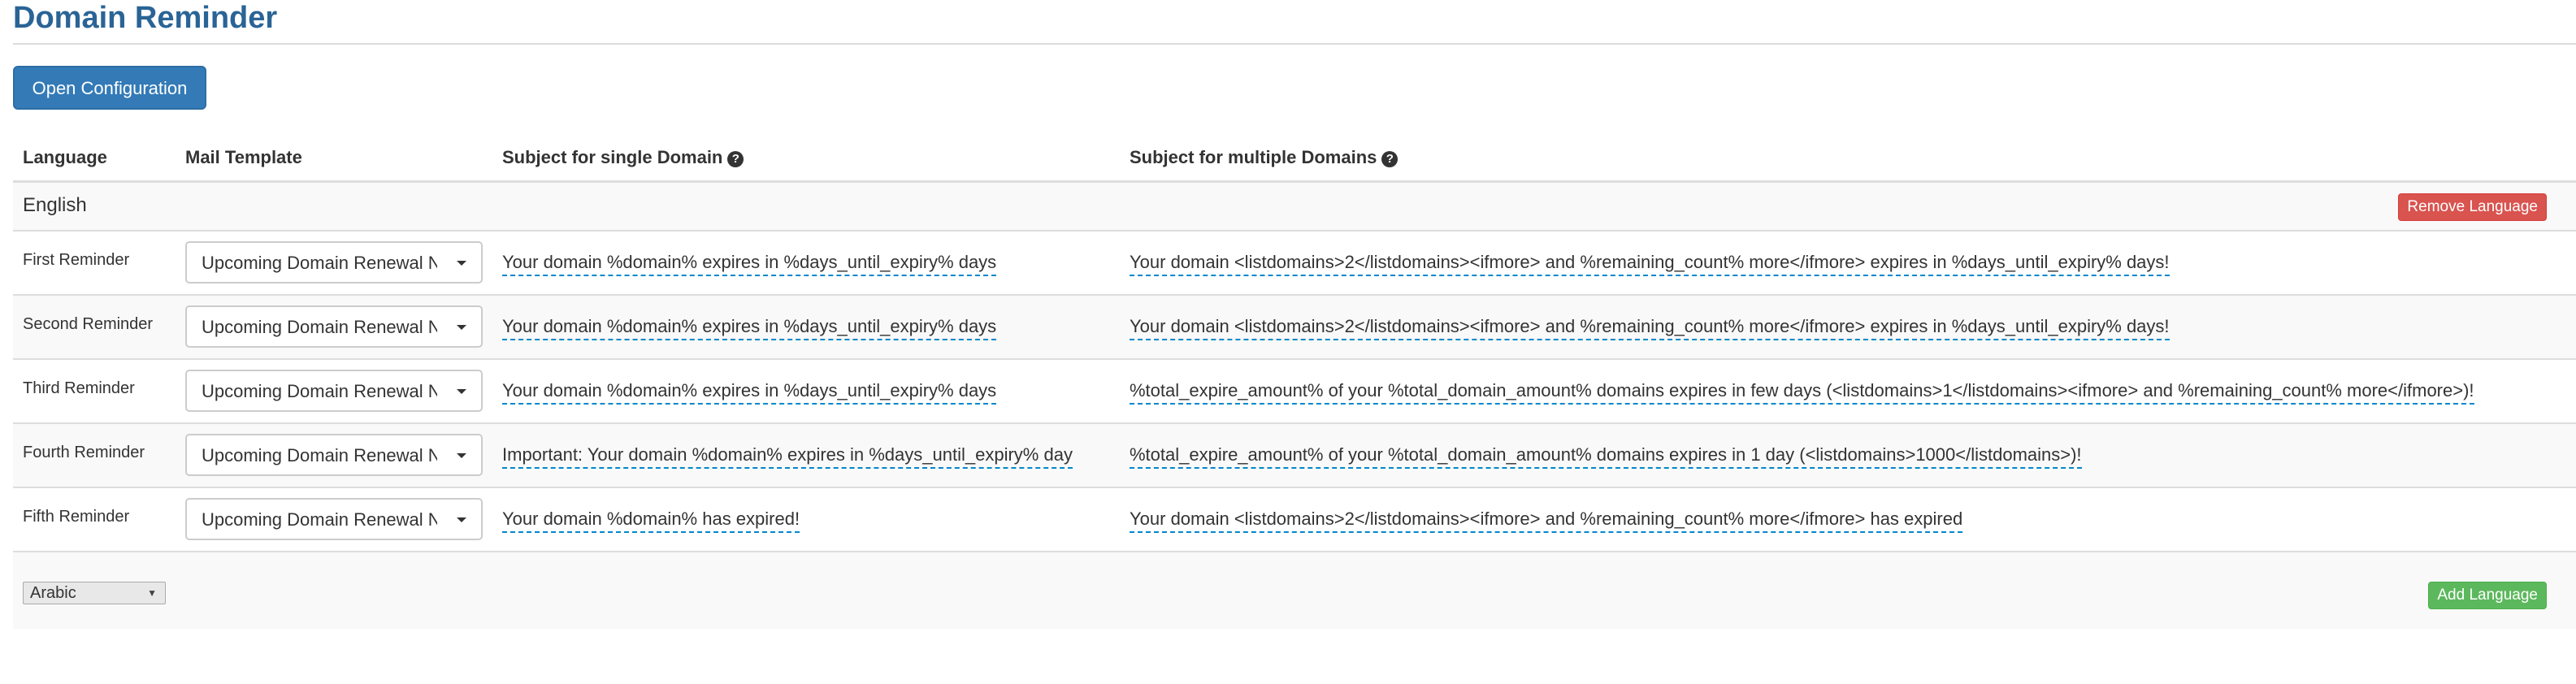  What do you see at coordinates (79, 388) in the screenshot?
I see `reminder-label: Third Reminder` at bounding box center [79, 388].